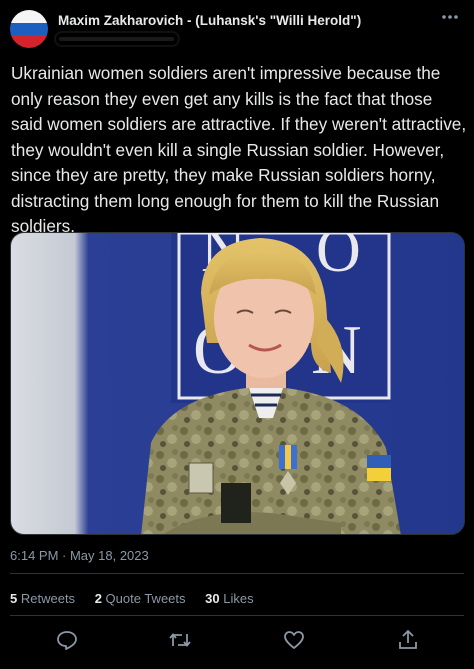 The width and height of the screenshot is (474, 669). Describe the element at coordinates (238, 598) in the screenshot. I see `likes-label: Likes` at that location.